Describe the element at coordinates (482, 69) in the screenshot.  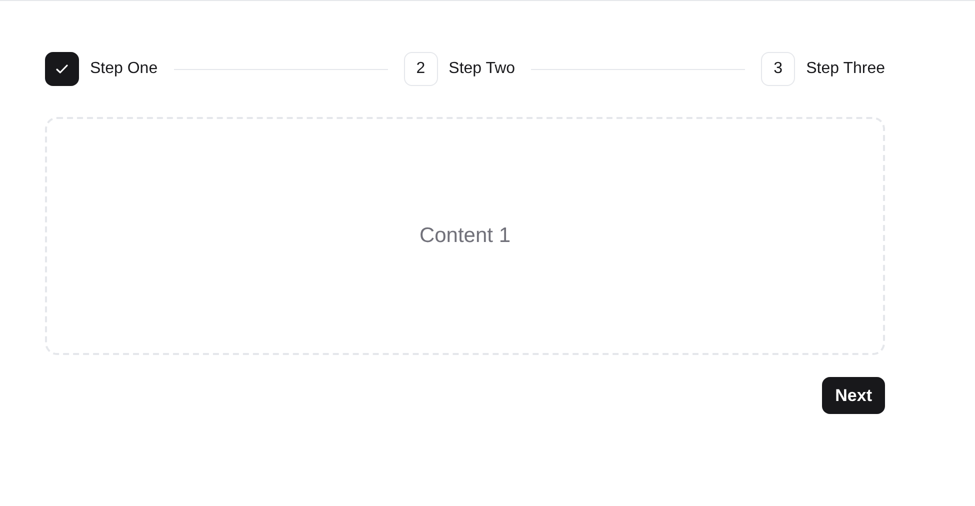
I see `step-label: Step Two` at that location.